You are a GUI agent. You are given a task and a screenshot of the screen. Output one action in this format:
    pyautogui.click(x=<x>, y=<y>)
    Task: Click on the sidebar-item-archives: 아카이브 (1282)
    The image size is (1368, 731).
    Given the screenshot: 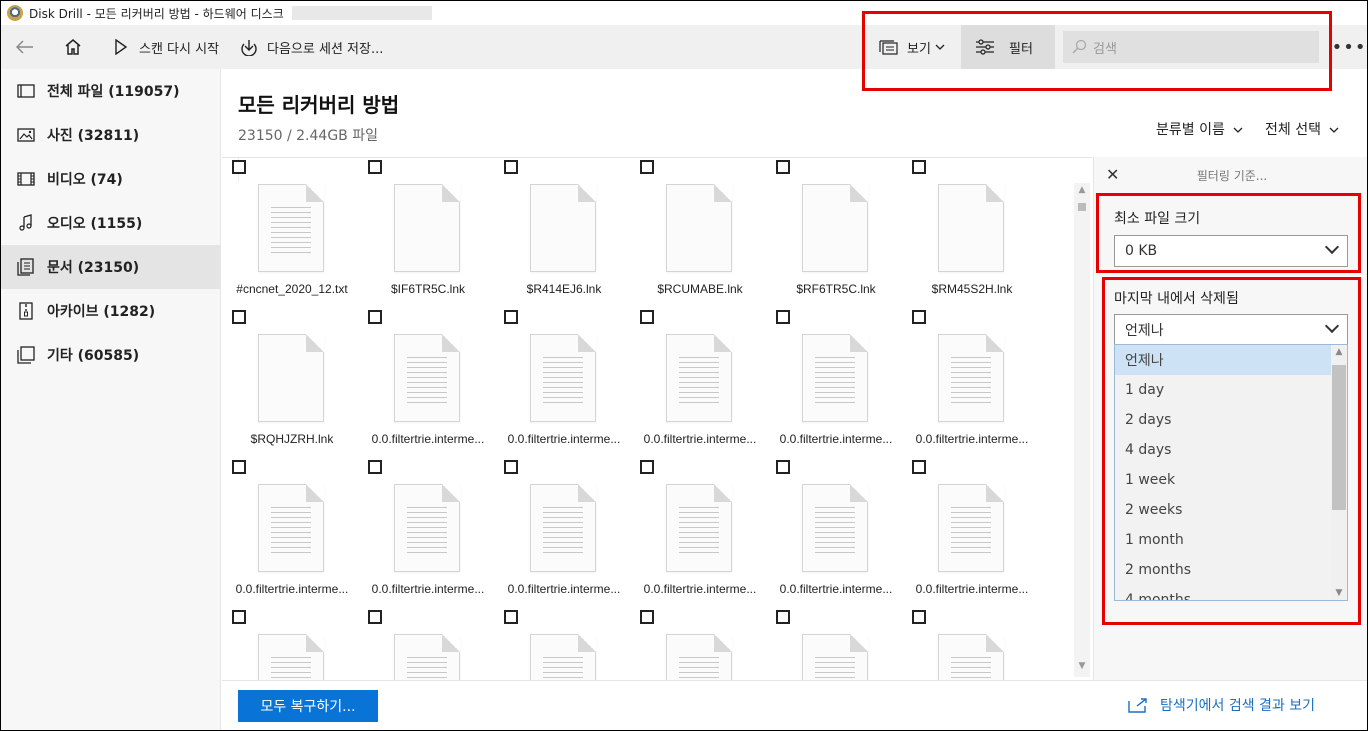 What is the action you would take?
    pyautogui.click(x=110, y=311)
    